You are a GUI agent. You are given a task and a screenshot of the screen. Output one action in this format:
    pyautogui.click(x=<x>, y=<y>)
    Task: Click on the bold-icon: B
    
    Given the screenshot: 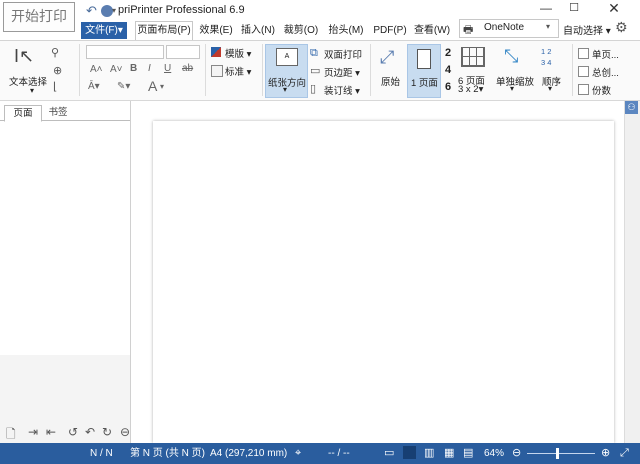 What is the action you would take?
    pyautogui.click(x=133, y=68)
    